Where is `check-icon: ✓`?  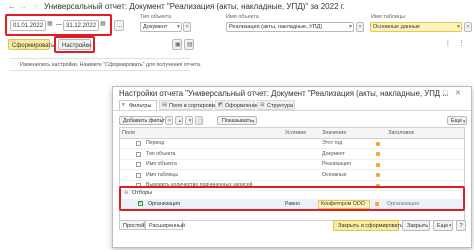
check-icon: ✓ is located at coordinates (141, 202).